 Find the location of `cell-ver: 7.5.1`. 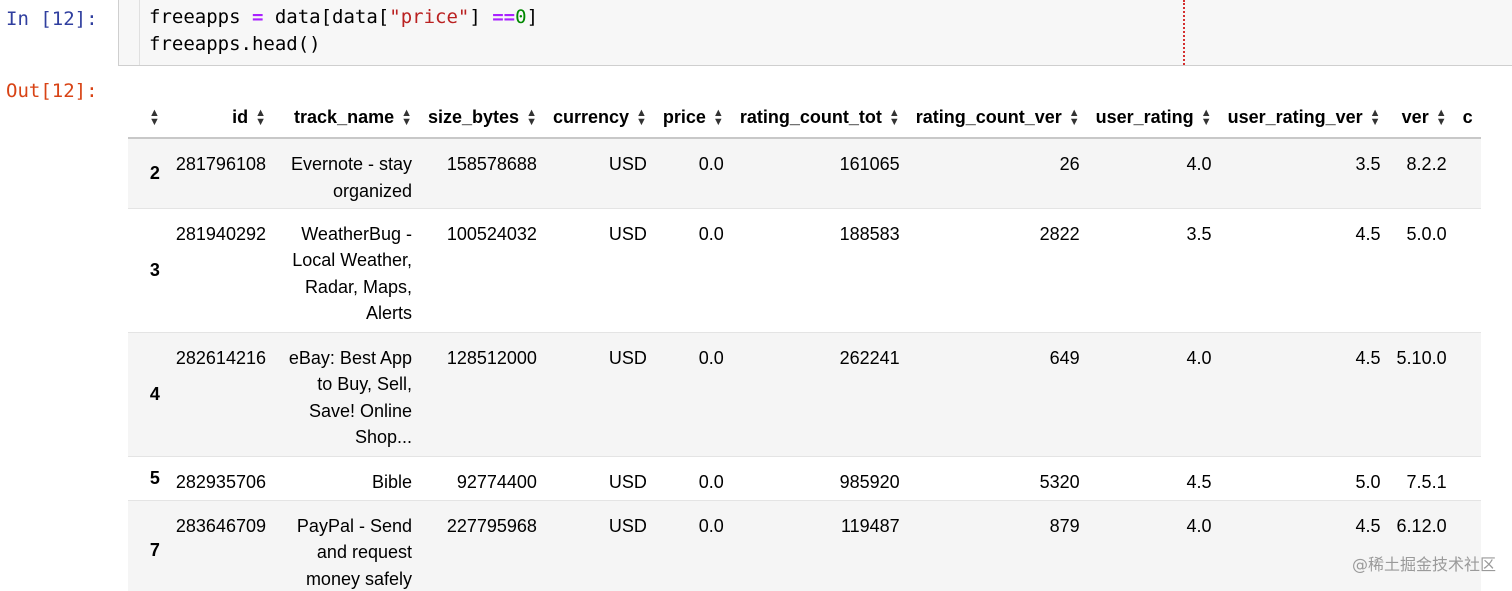

cell-ver: 7.5.1 is located at coordinates (1426, 481).